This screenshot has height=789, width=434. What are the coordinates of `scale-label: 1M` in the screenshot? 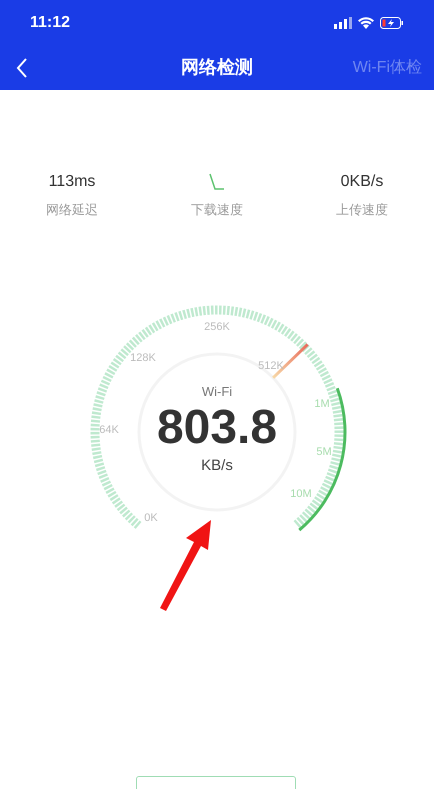 It's located at (322, 404).